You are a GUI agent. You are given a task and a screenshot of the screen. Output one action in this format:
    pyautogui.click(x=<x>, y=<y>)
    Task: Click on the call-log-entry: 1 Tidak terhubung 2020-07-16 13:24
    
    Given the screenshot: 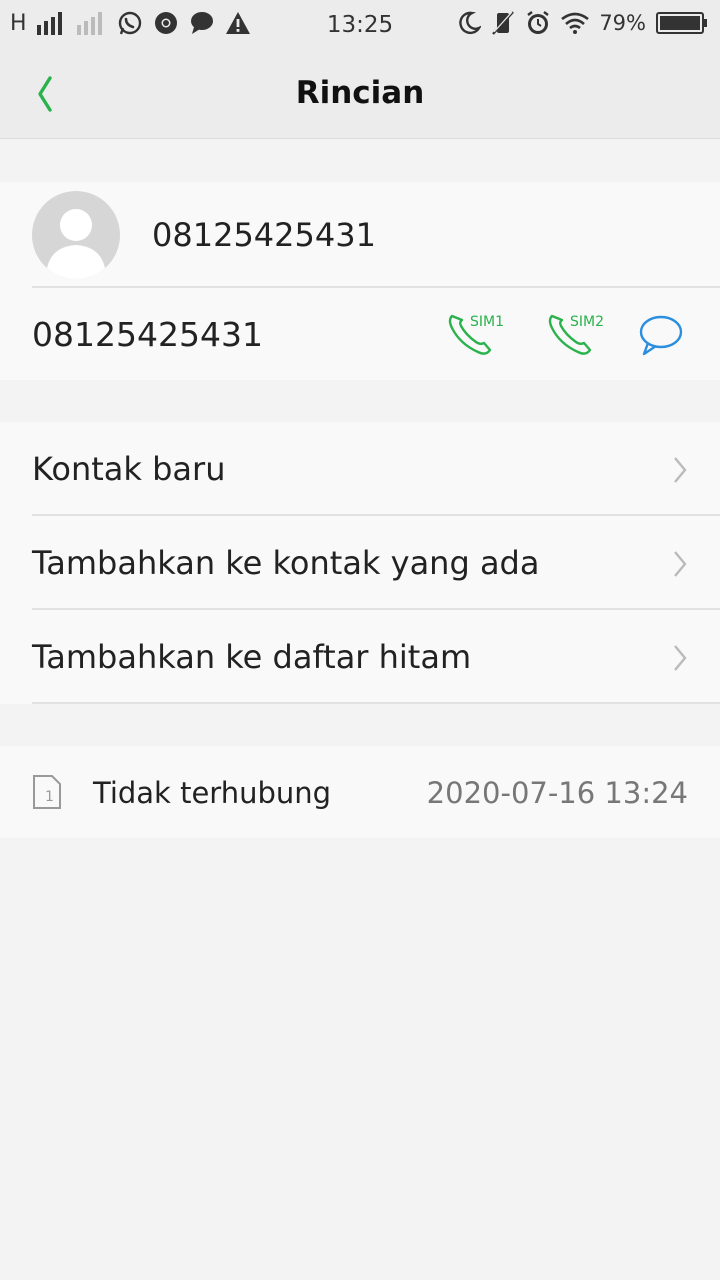 What is the action you would take?
    pyautogui.click(x=360, y=792)
    